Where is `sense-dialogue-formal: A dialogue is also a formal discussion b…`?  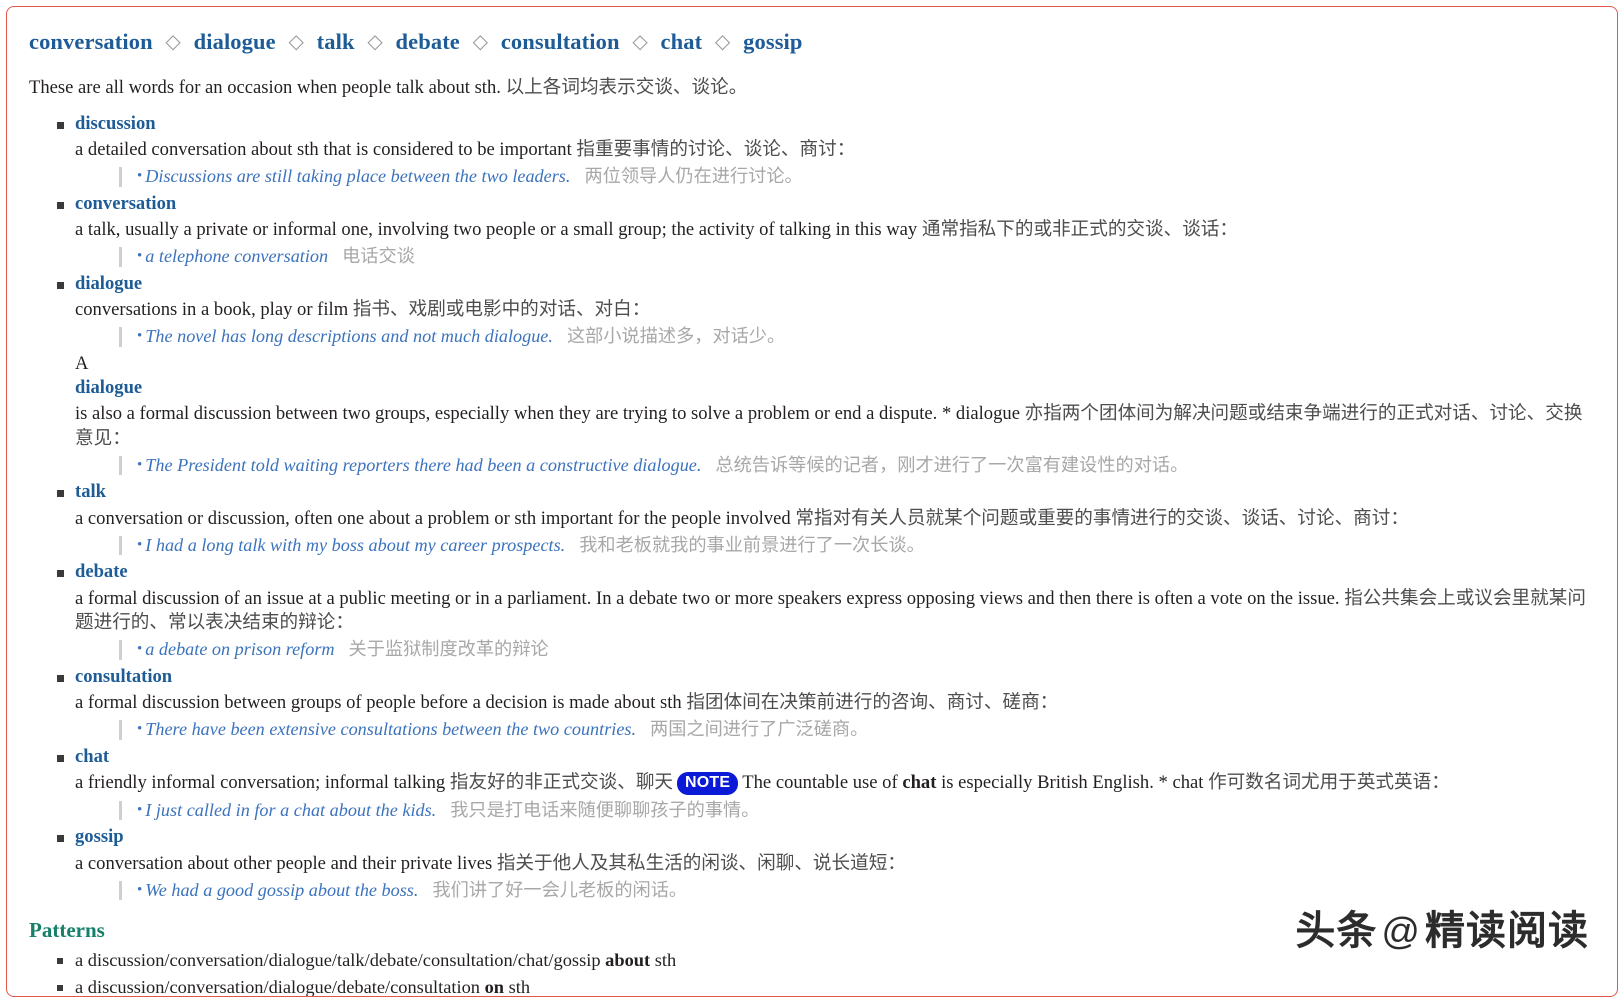 sense-dialogue-formal: A dialogue is also a formal discussion b… is located at coordinates (812, 414).